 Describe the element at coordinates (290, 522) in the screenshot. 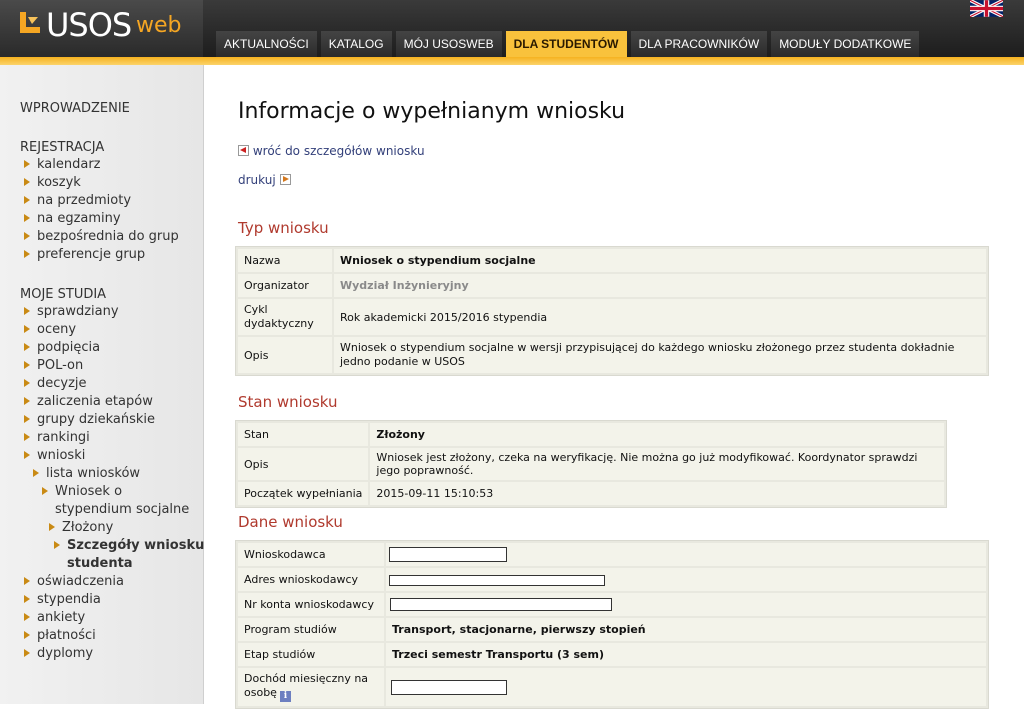

I see `section-title-dane: Dane wniosku` at that location.